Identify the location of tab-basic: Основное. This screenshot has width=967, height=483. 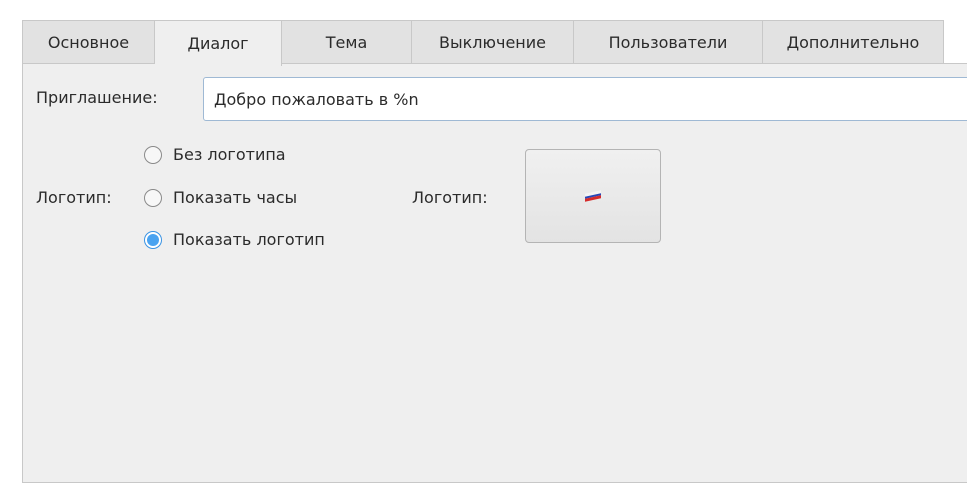
(89, 42).